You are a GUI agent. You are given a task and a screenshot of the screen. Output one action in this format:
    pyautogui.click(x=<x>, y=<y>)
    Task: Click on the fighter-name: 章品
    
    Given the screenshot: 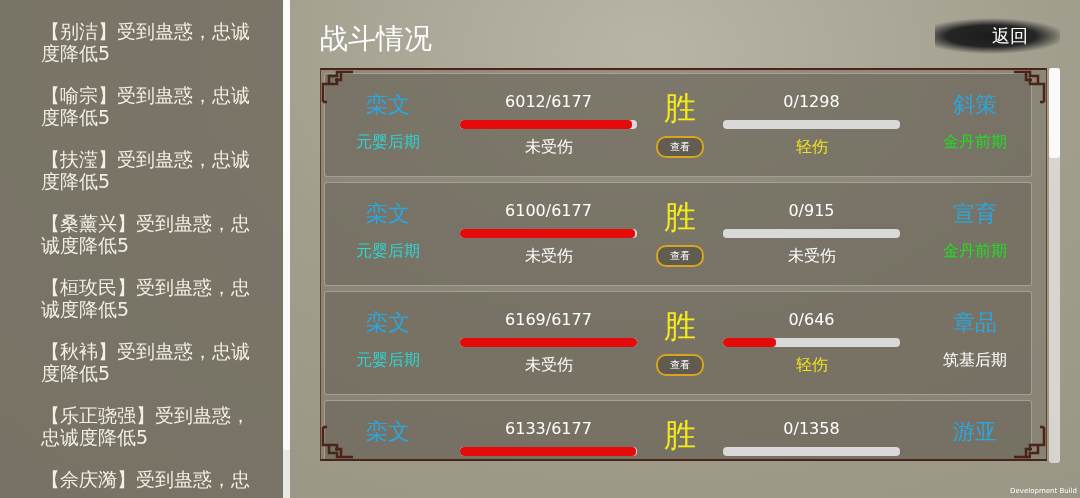 What is the action you would take?
    pyautogui.click(x=975, y=323)
    